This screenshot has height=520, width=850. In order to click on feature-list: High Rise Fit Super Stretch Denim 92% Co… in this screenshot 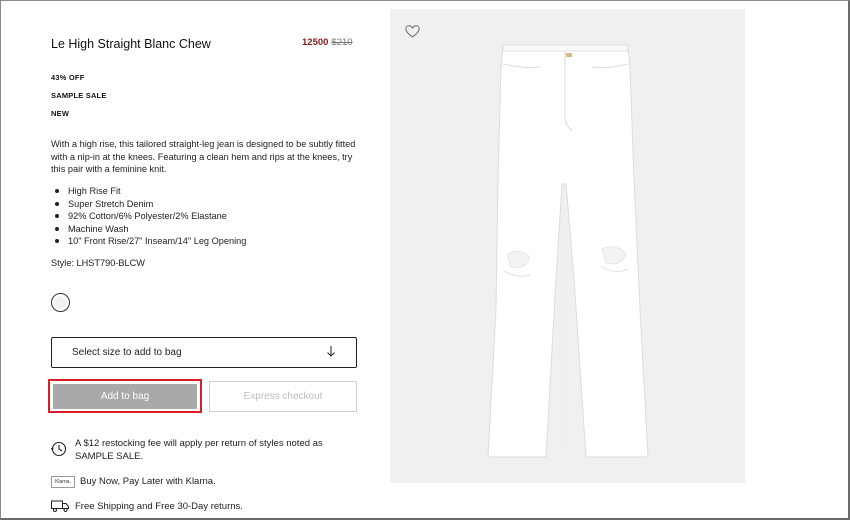, I will do `click(148, 216)`.